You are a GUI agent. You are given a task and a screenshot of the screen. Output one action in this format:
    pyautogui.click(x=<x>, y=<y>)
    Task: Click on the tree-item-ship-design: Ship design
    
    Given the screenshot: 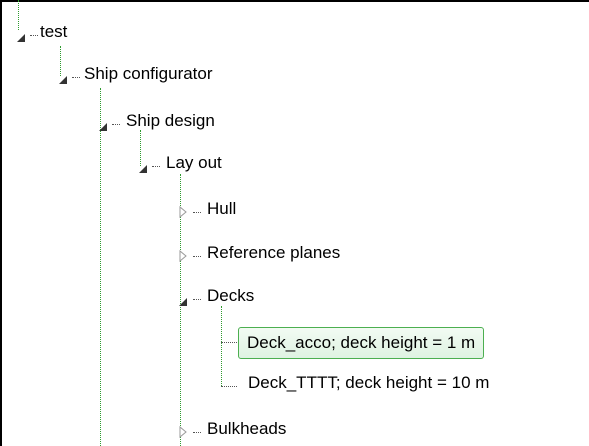 What is the action you would take?
    pyautogui.click(x=170, y=121)
    